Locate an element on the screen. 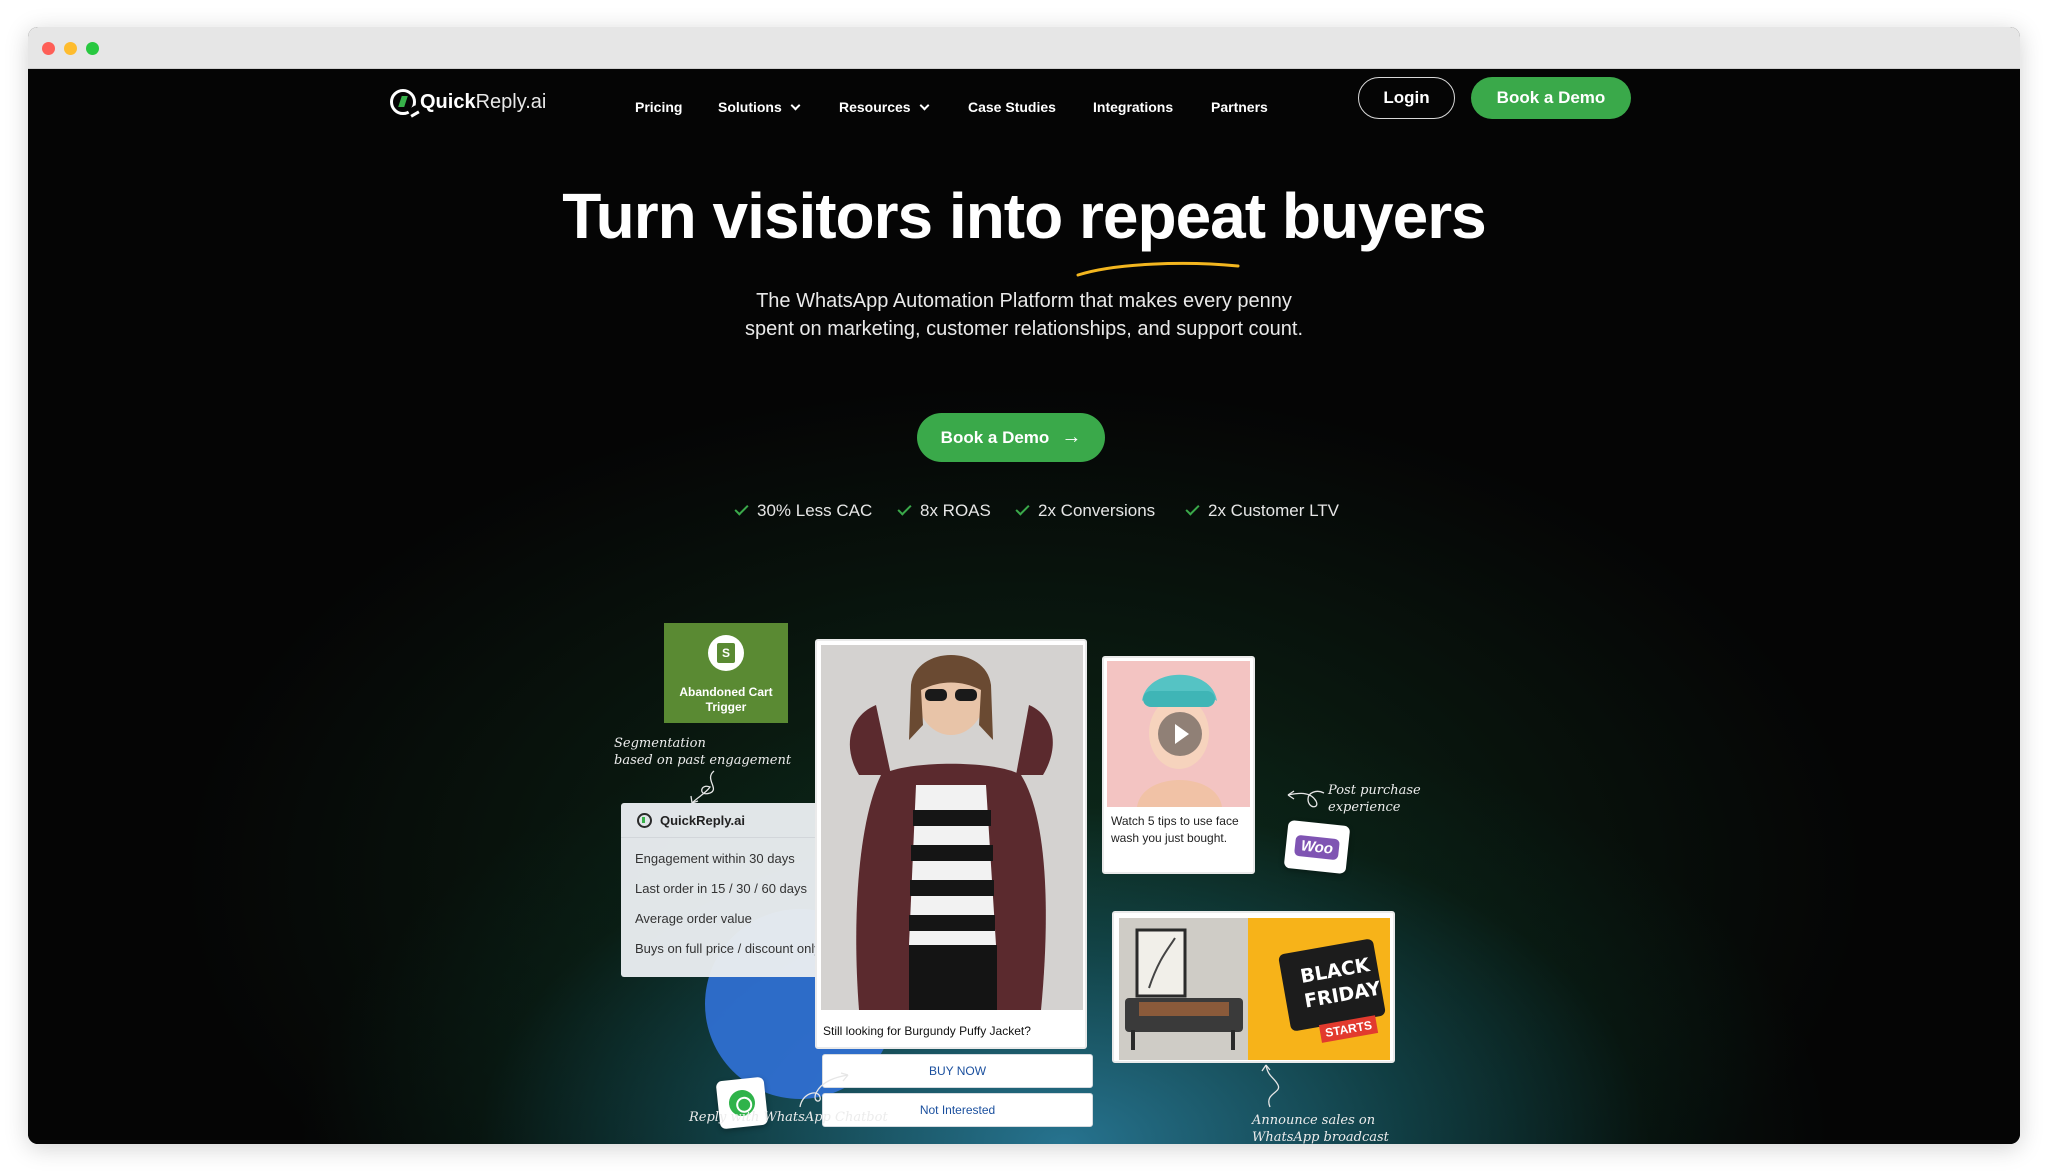 This screenshot has width=2048, height=1172. nav-integrations: Integrations is located at coordinates (1133, 107).